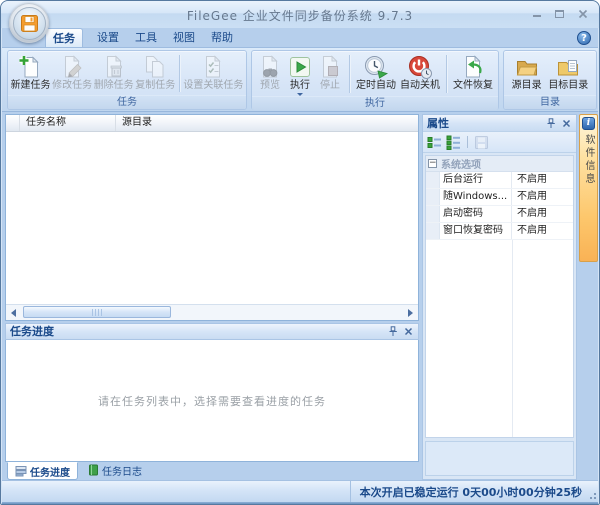  Describe the element at coordinates (453, 142) in the screenshot. I see `list-view-button` at that location.